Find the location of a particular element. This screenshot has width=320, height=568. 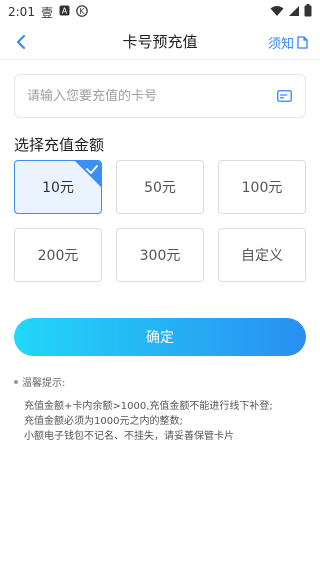

status-bar: 2:01 壹 A K is located at coordinates (160, 12).